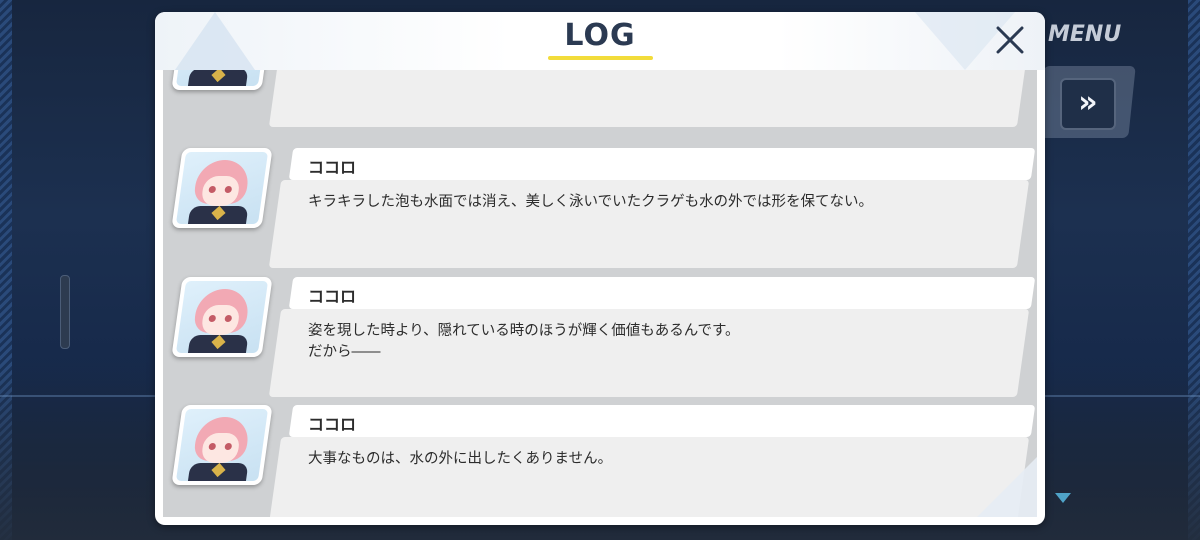  I want to click on fast-forward-icon: », so click(1088, 102).